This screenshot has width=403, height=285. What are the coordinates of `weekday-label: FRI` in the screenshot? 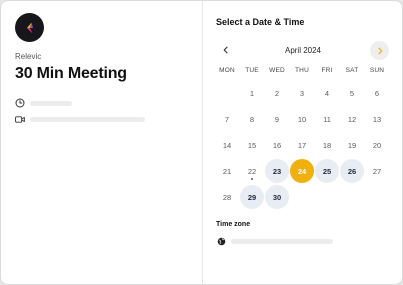 It's located at (327, 70).